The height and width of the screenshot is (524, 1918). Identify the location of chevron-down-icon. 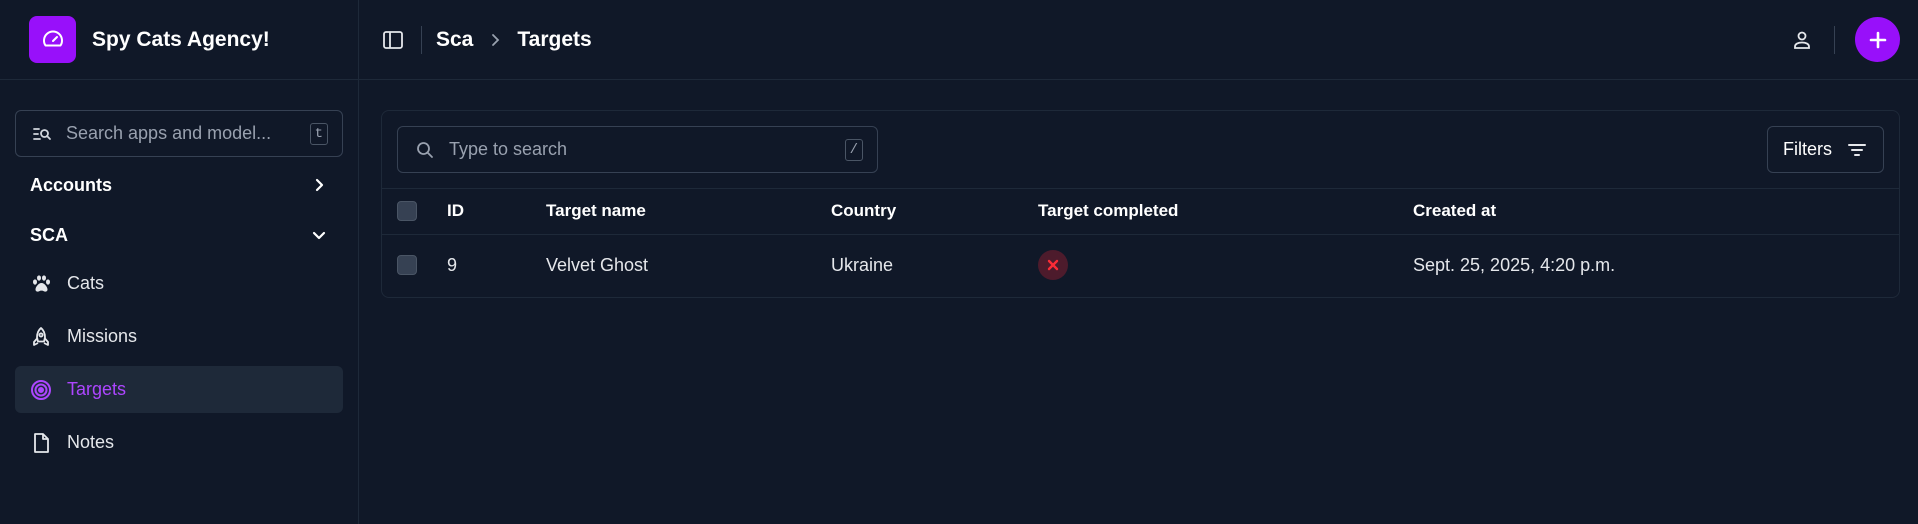
(319, 235).